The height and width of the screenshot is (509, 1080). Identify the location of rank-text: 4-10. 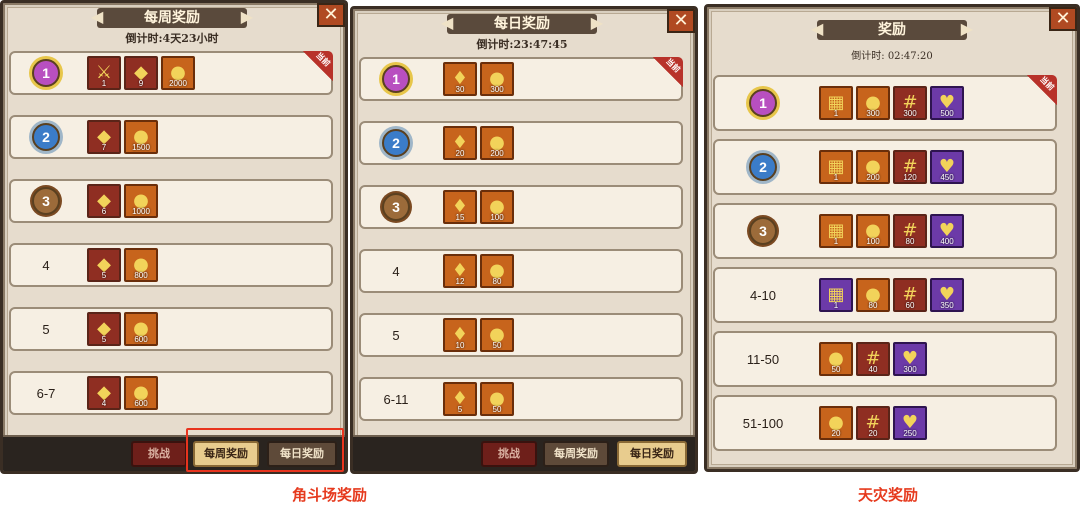
(763, 295).